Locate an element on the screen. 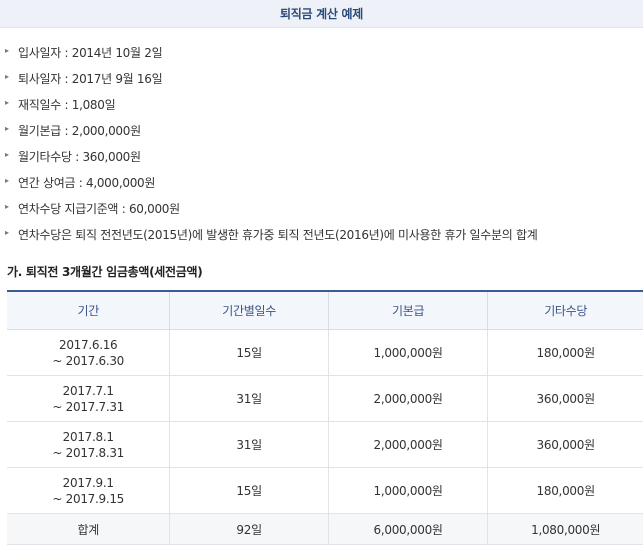 This screenshot has height=545, width=643. cell-period: 2017.6.16 ~ 2017.6.30 is located at coordinates (89, 352).